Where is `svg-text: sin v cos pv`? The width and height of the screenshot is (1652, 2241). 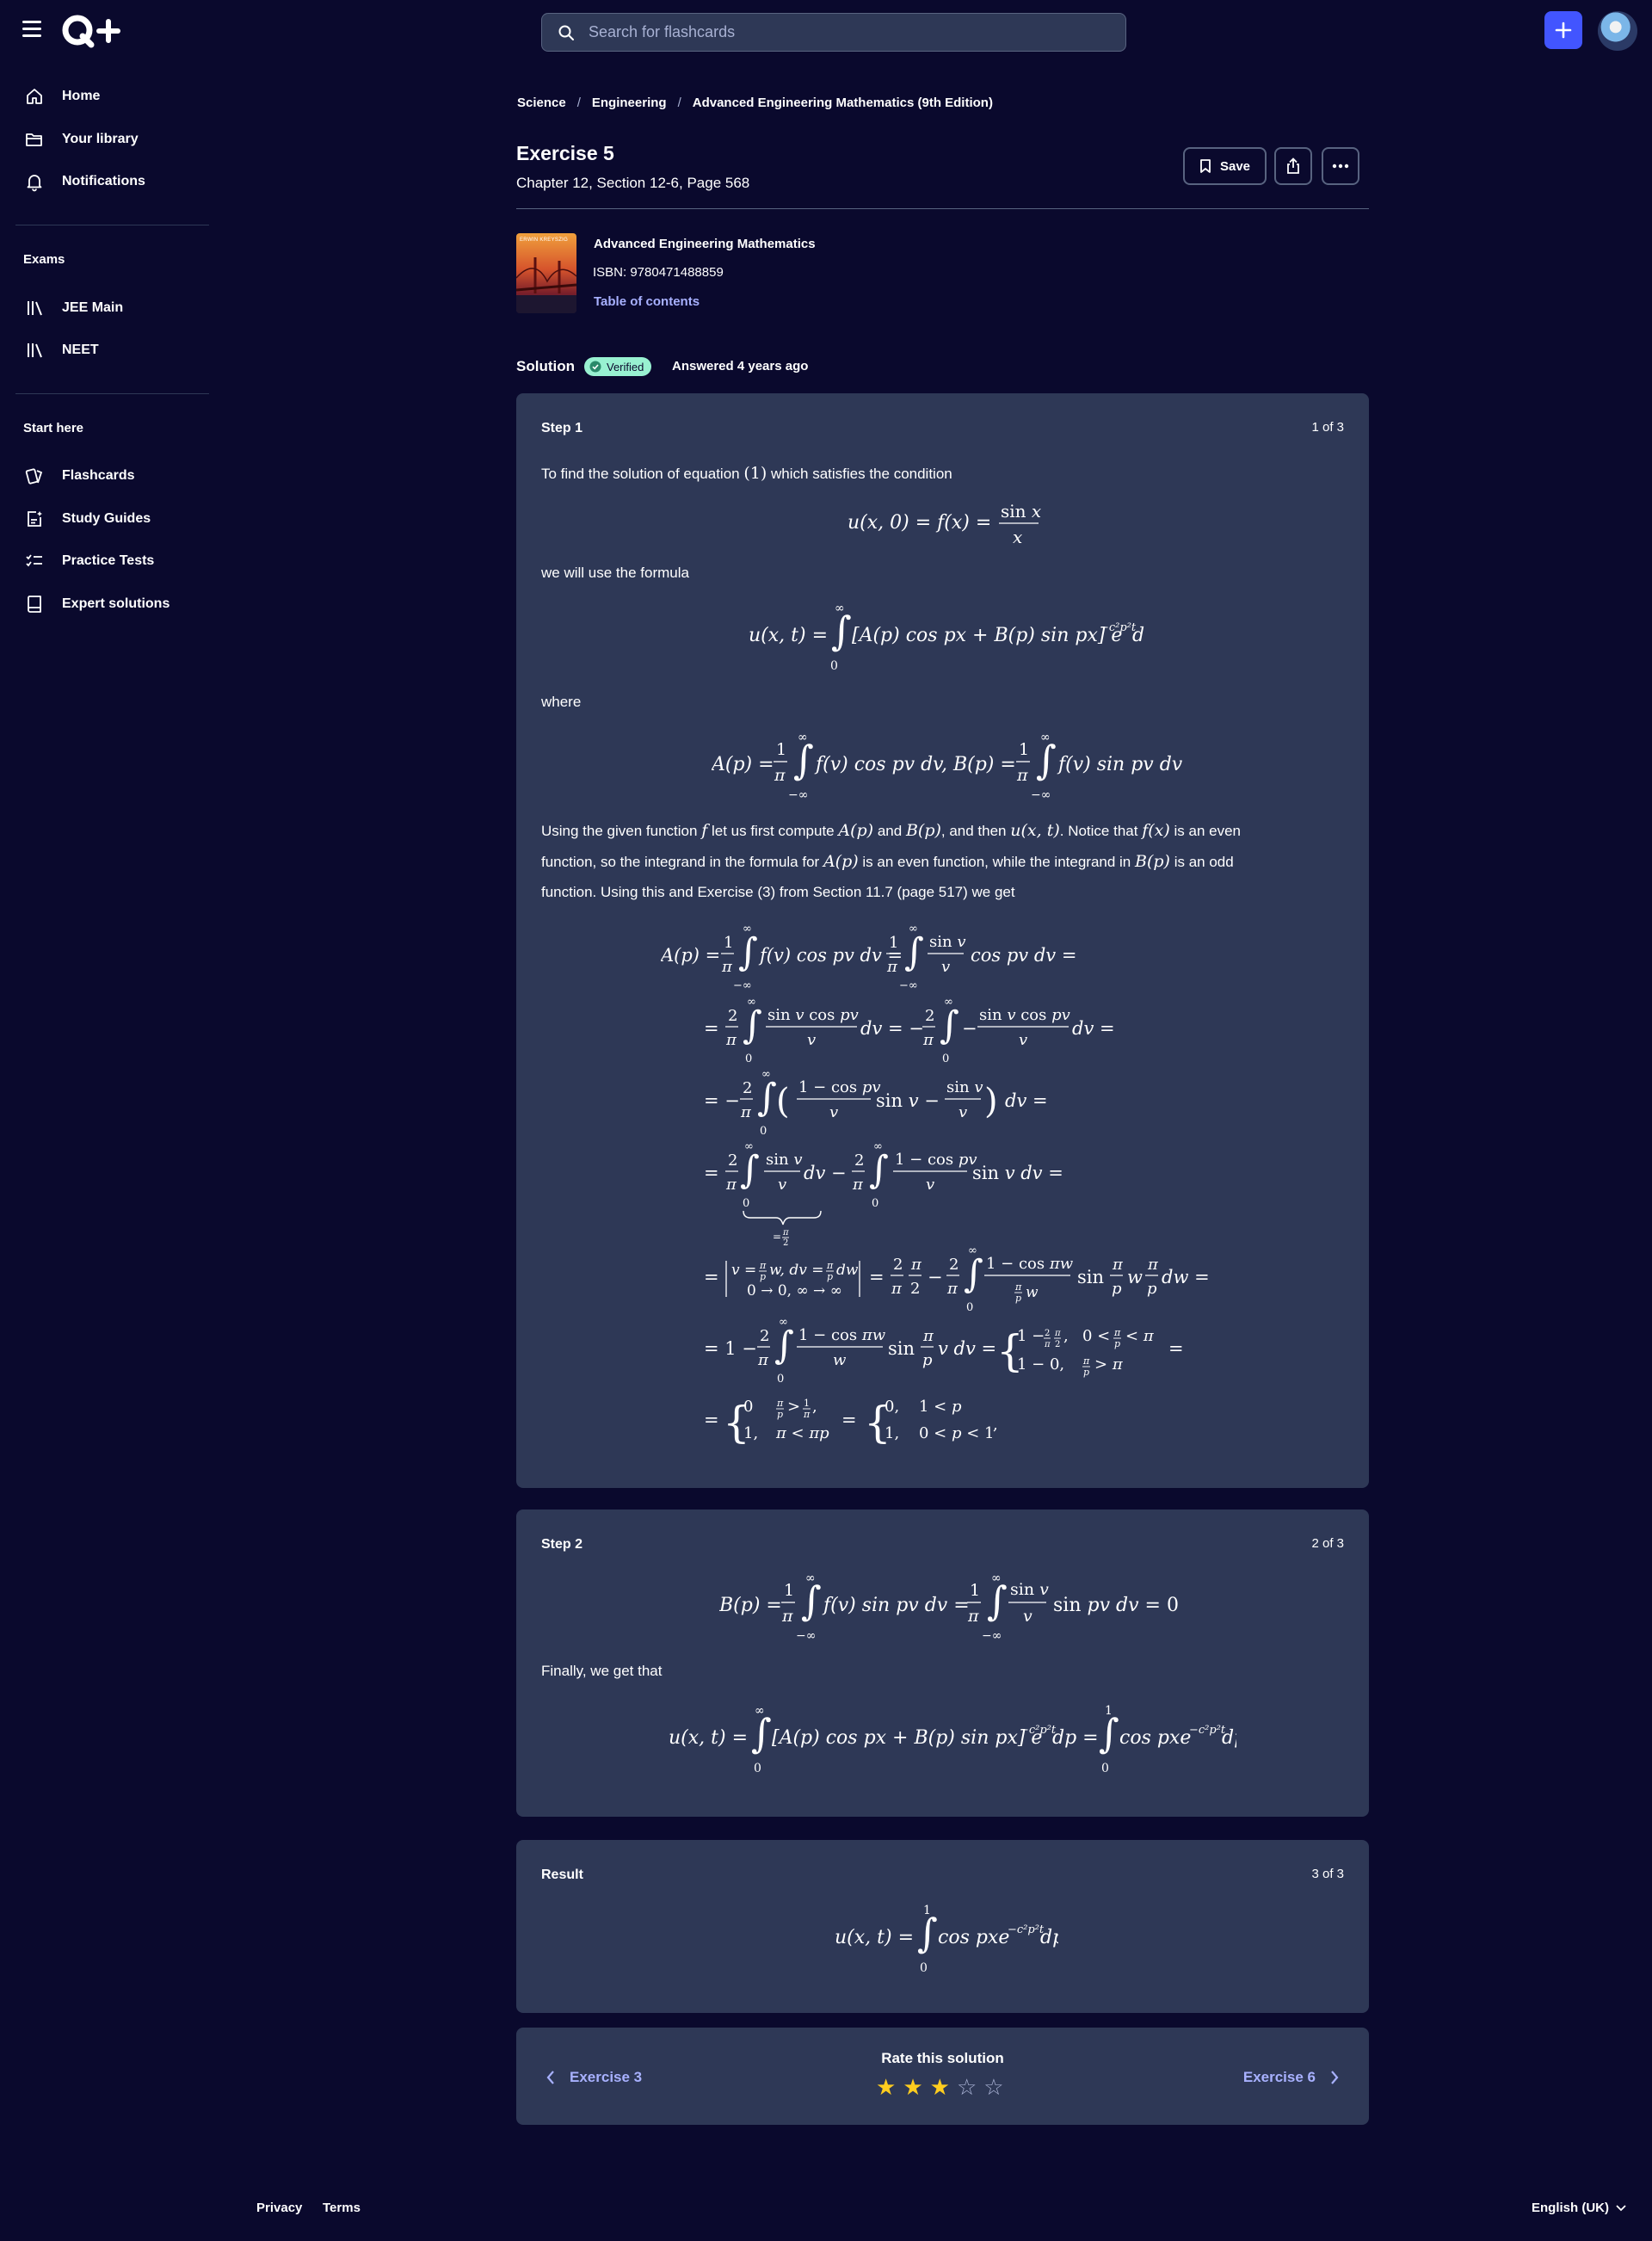 svg-text: sin v cos pv is located at coordinates (813, 1015).